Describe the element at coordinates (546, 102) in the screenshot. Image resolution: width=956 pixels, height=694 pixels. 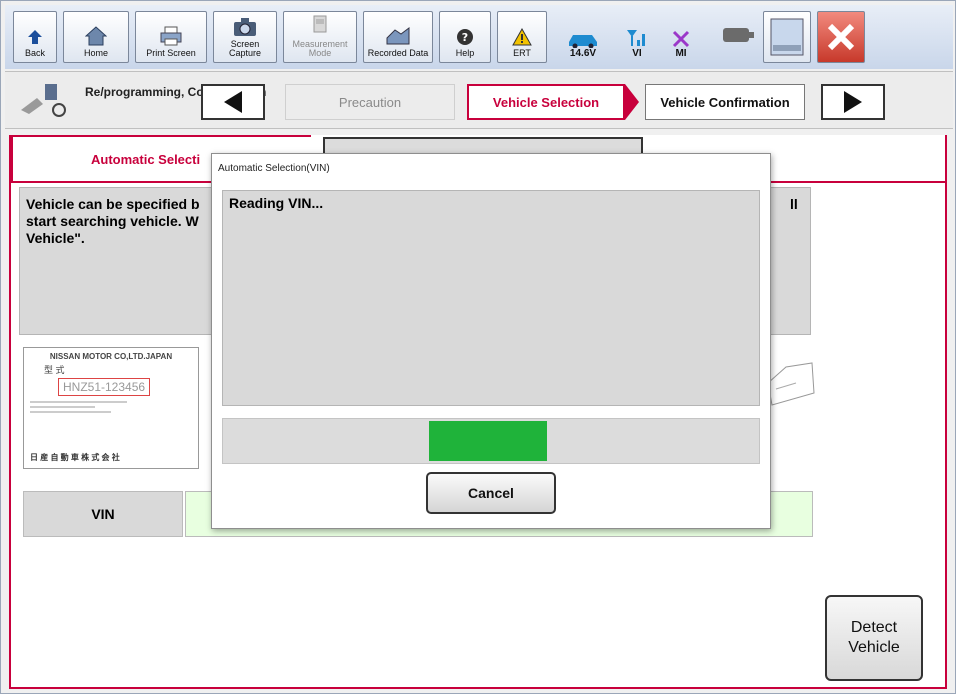
I see `step-vehicle-selection: Vehicle Selection` at that location.